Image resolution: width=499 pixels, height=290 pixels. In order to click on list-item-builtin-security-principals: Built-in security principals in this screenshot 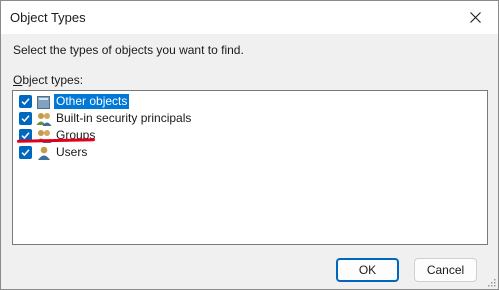, I will do `click(106, 118)`.